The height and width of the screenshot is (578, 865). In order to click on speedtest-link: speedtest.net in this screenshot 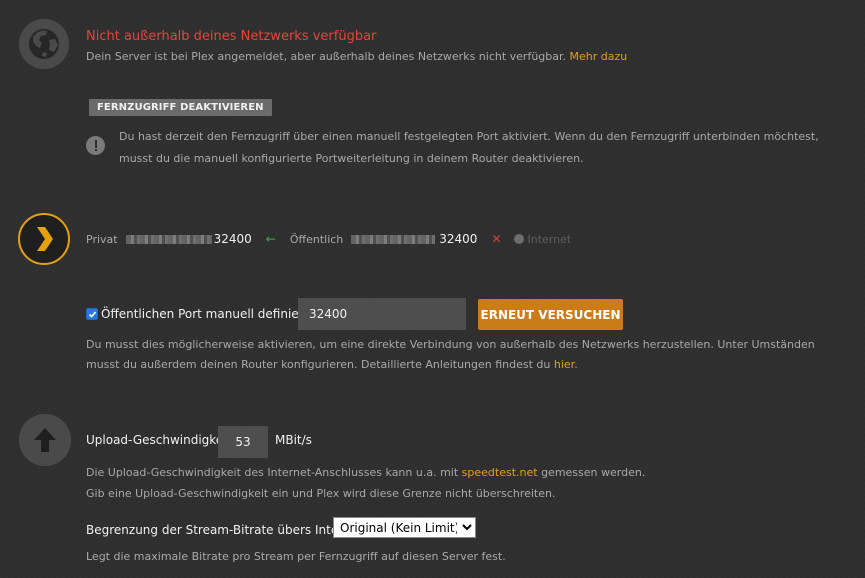, I will do `click(500, 472)`.